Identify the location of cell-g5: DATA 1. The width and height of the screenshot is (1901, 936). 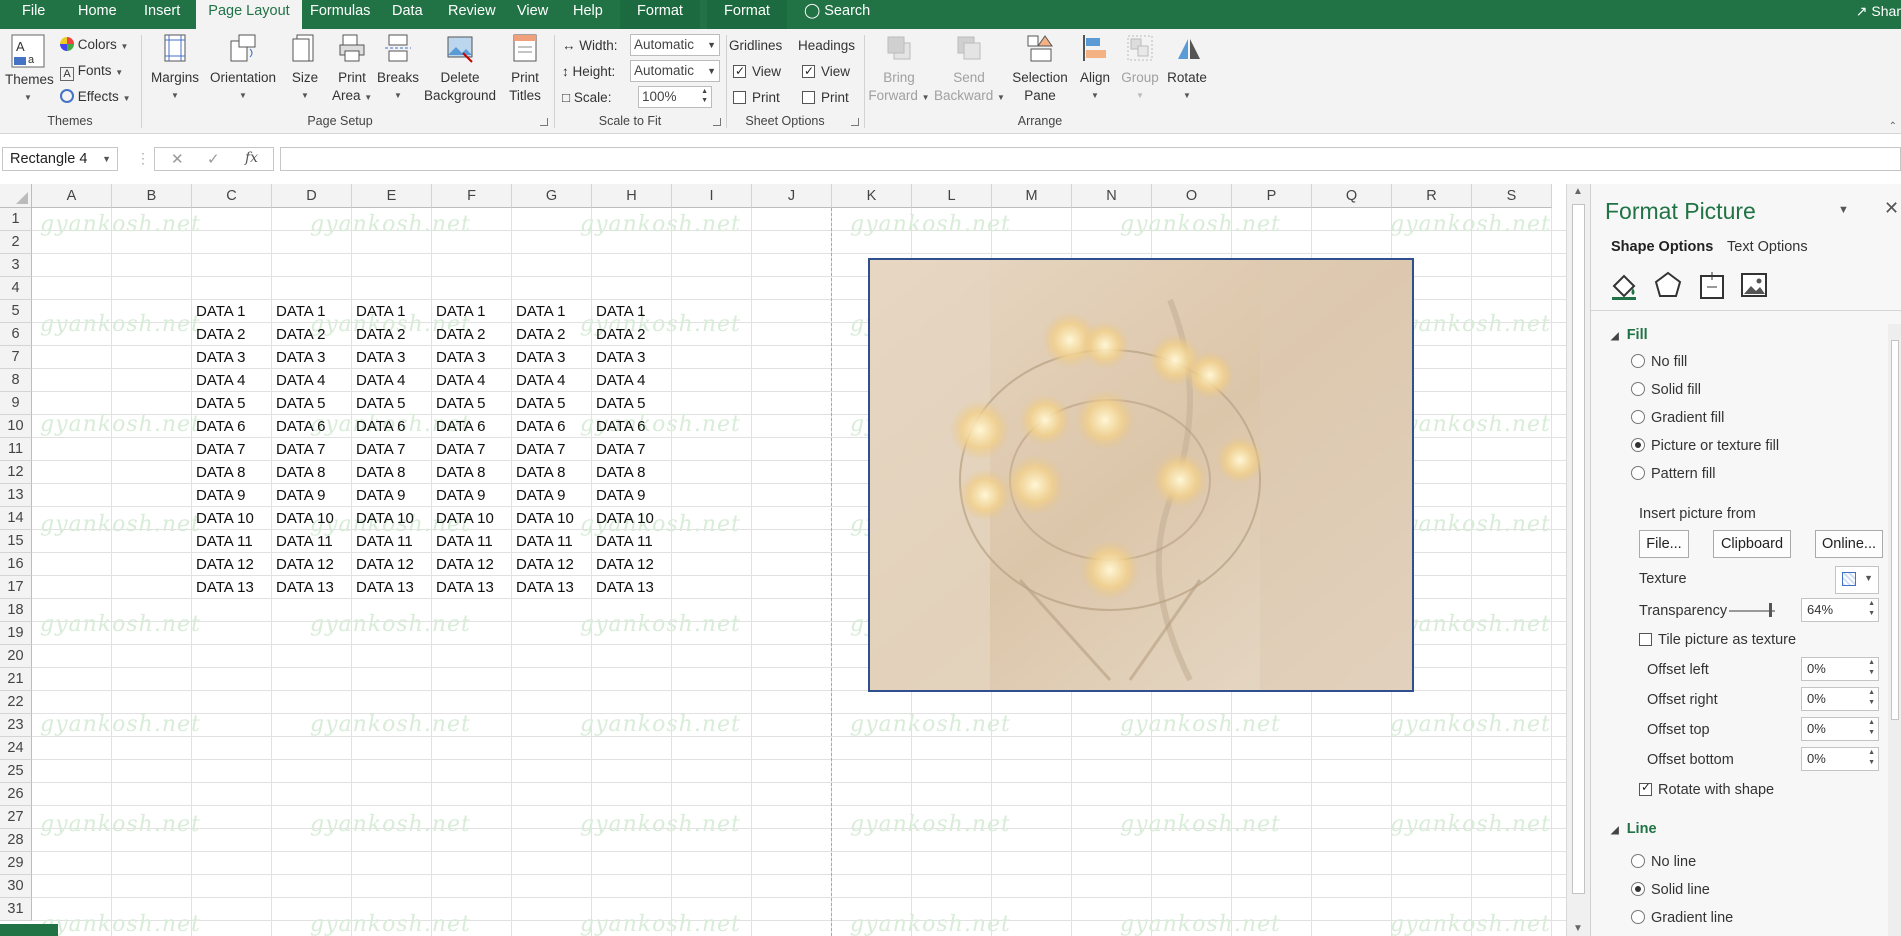
(538, 311).